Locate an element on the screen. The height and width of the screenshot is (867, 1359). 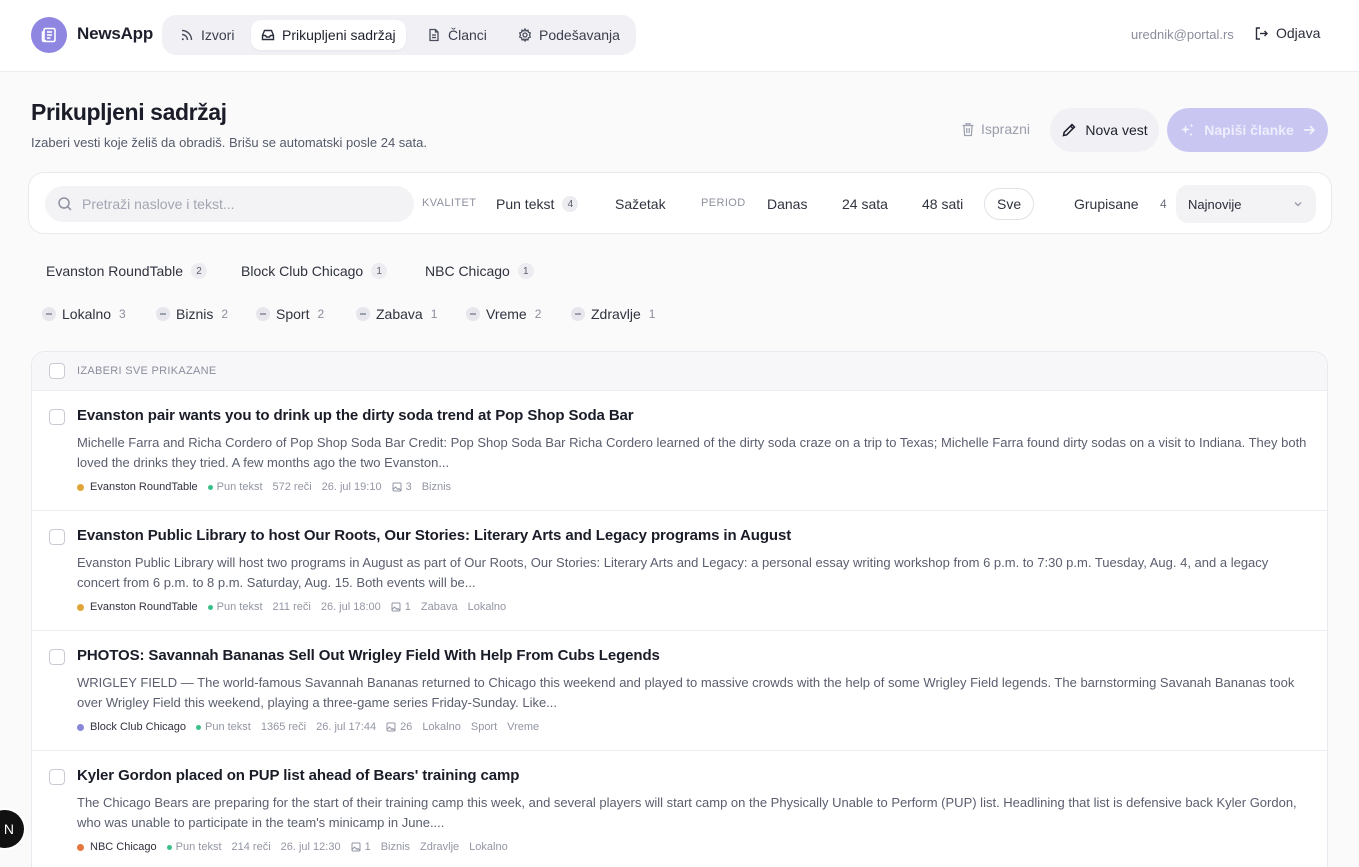
item-images-count: 3 is located at coordinates (408, 487).